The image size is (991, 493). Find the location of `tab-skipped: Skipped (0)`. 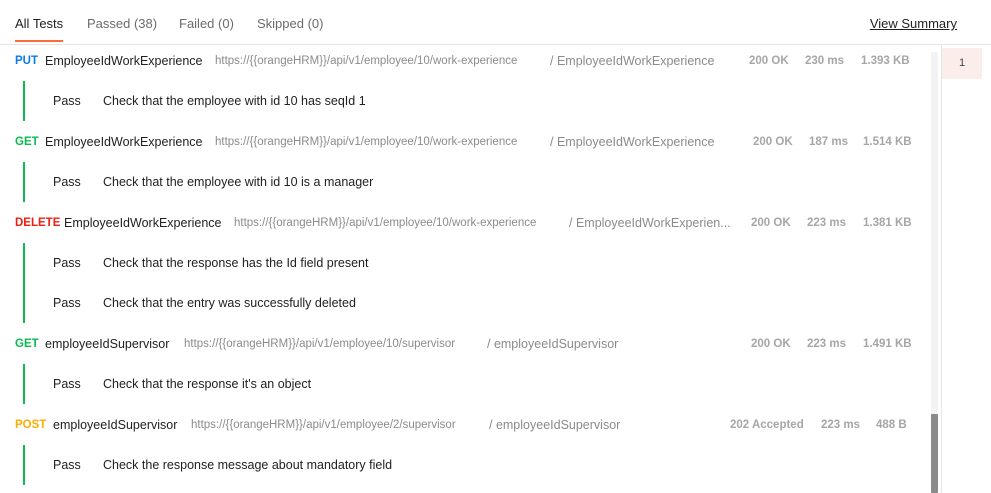

tab-skipped: Skipped (0) is located at coordinates (290, 24).